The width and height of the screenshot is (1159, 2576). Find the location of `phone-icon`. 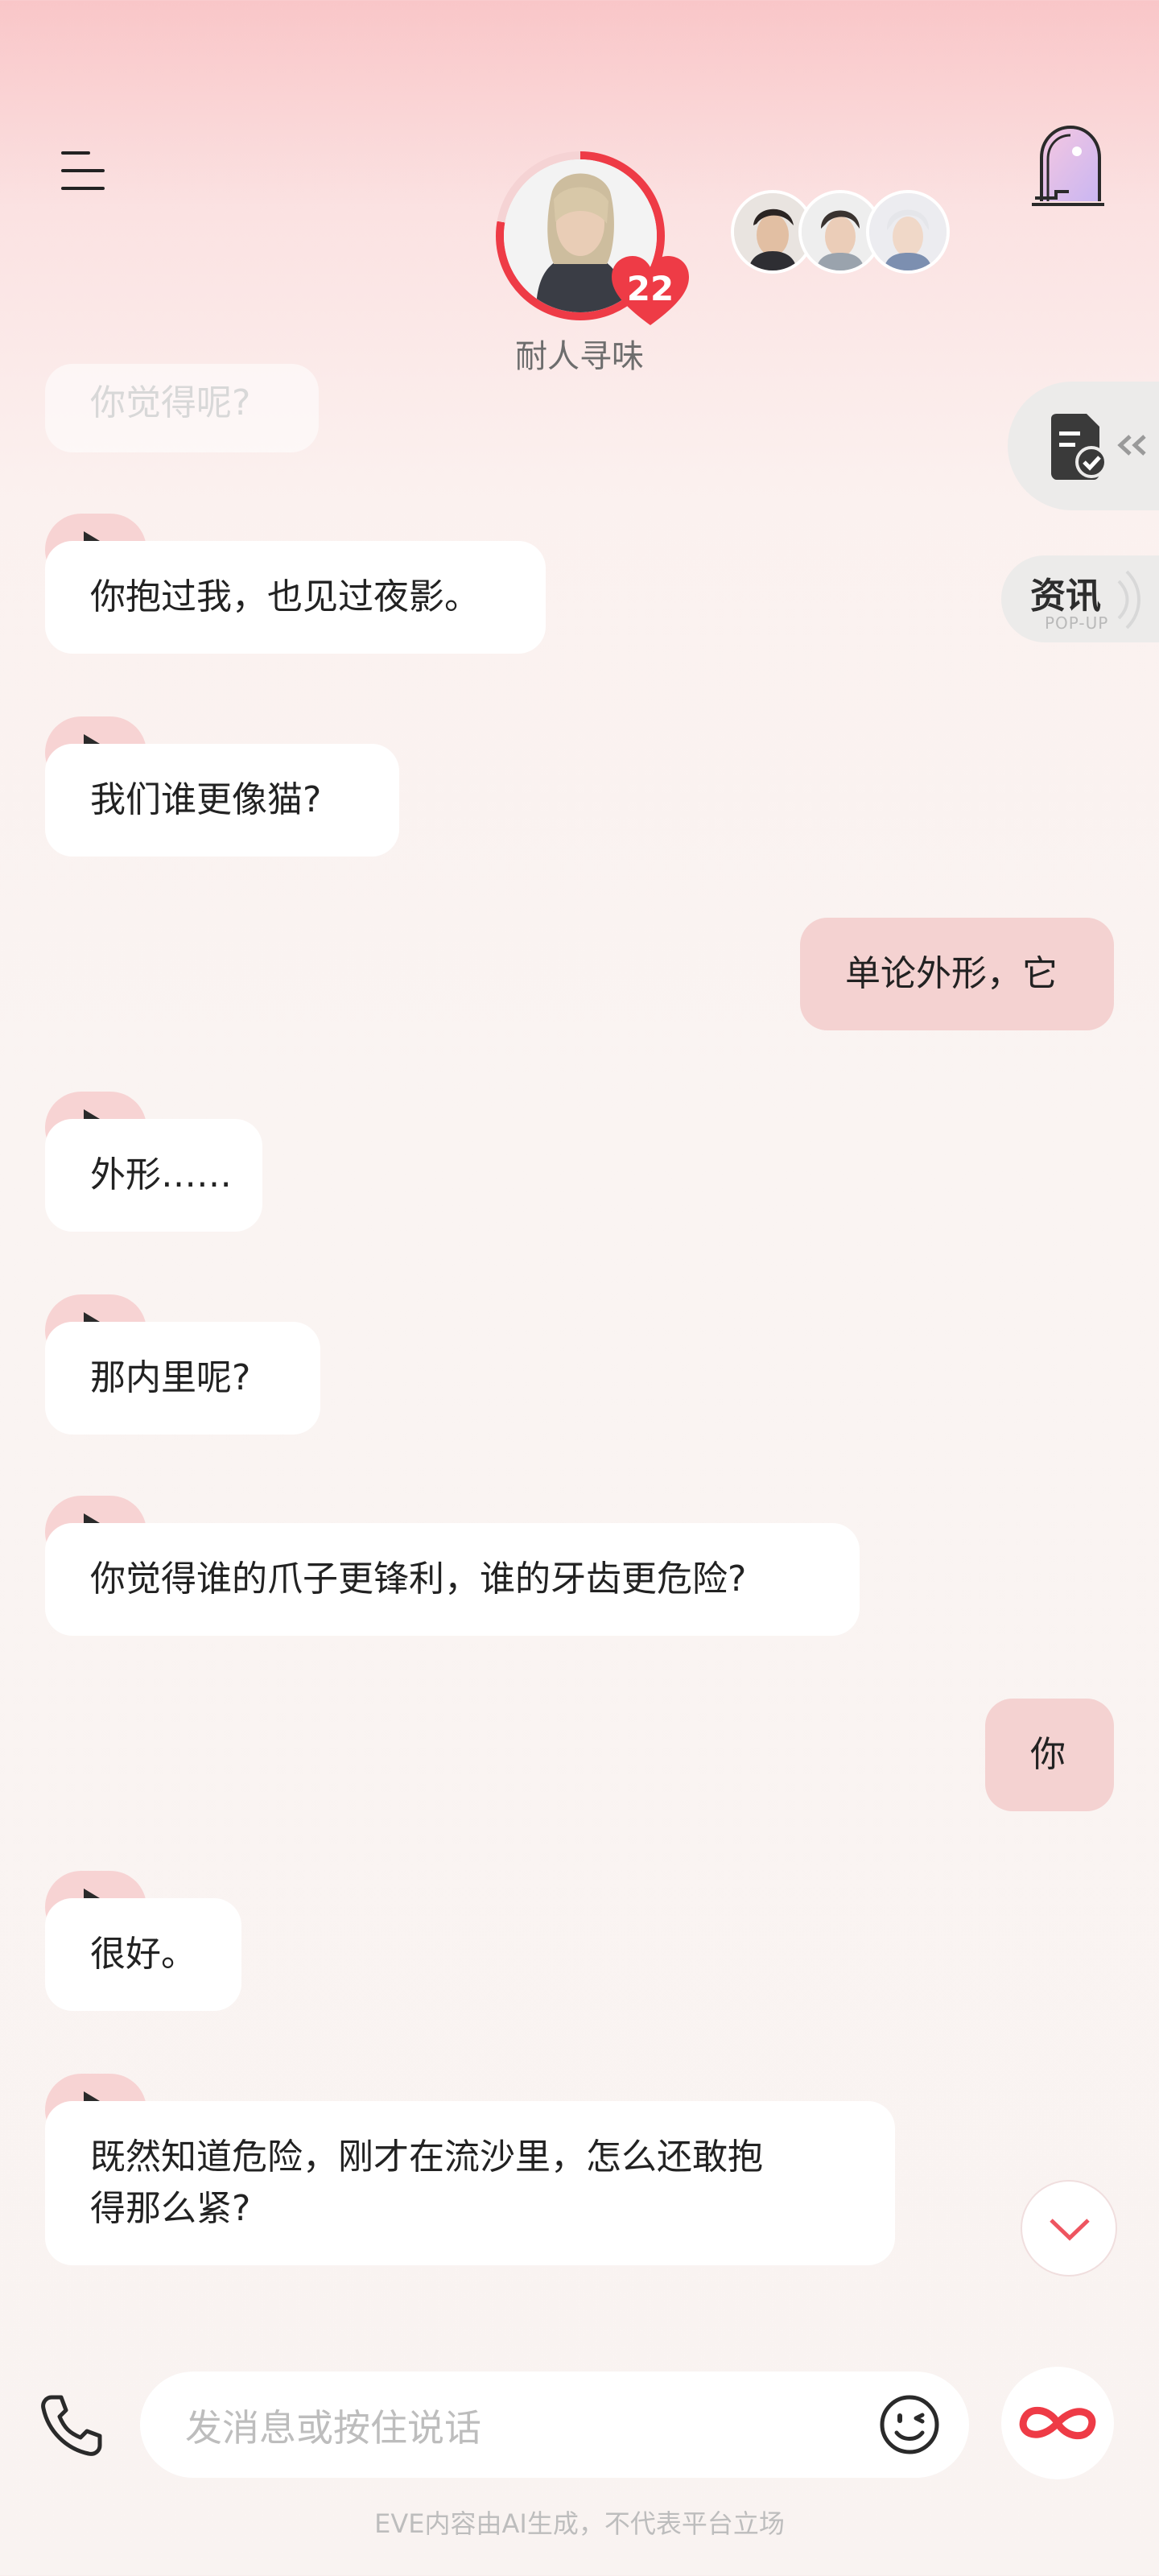

phone-icon is located at coordinates (71, 2425).